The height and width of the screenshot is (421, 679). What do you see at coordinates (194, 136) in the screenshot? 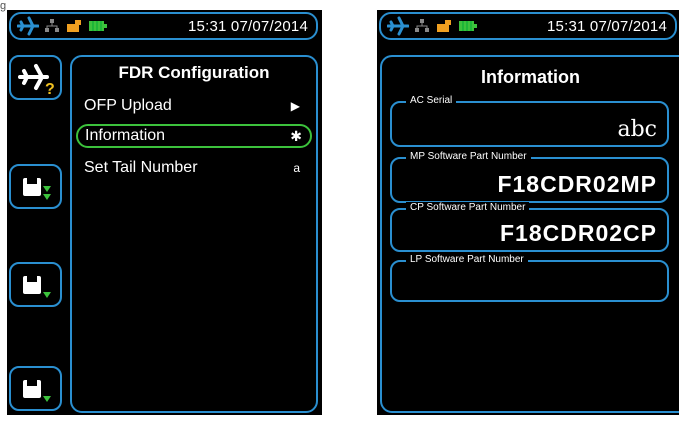
I see `menu-item-information: Information ✱` at bounding box center [194, 136].